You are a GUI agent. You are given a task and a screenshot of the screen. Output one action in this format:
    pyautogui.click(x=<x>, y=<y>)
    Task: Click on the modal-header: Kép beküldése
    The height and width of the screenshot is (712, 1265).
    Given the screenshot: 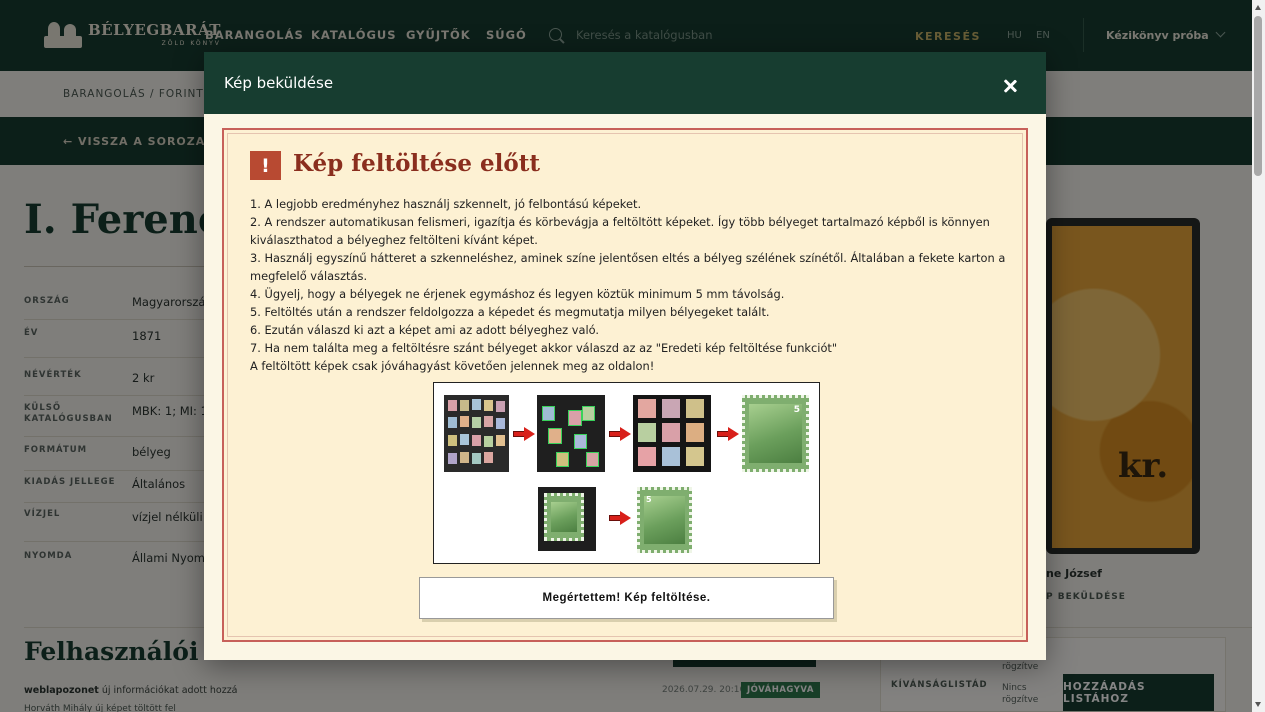 What is the action you would take?
    pyautogui.click(x=625, y=83)
    